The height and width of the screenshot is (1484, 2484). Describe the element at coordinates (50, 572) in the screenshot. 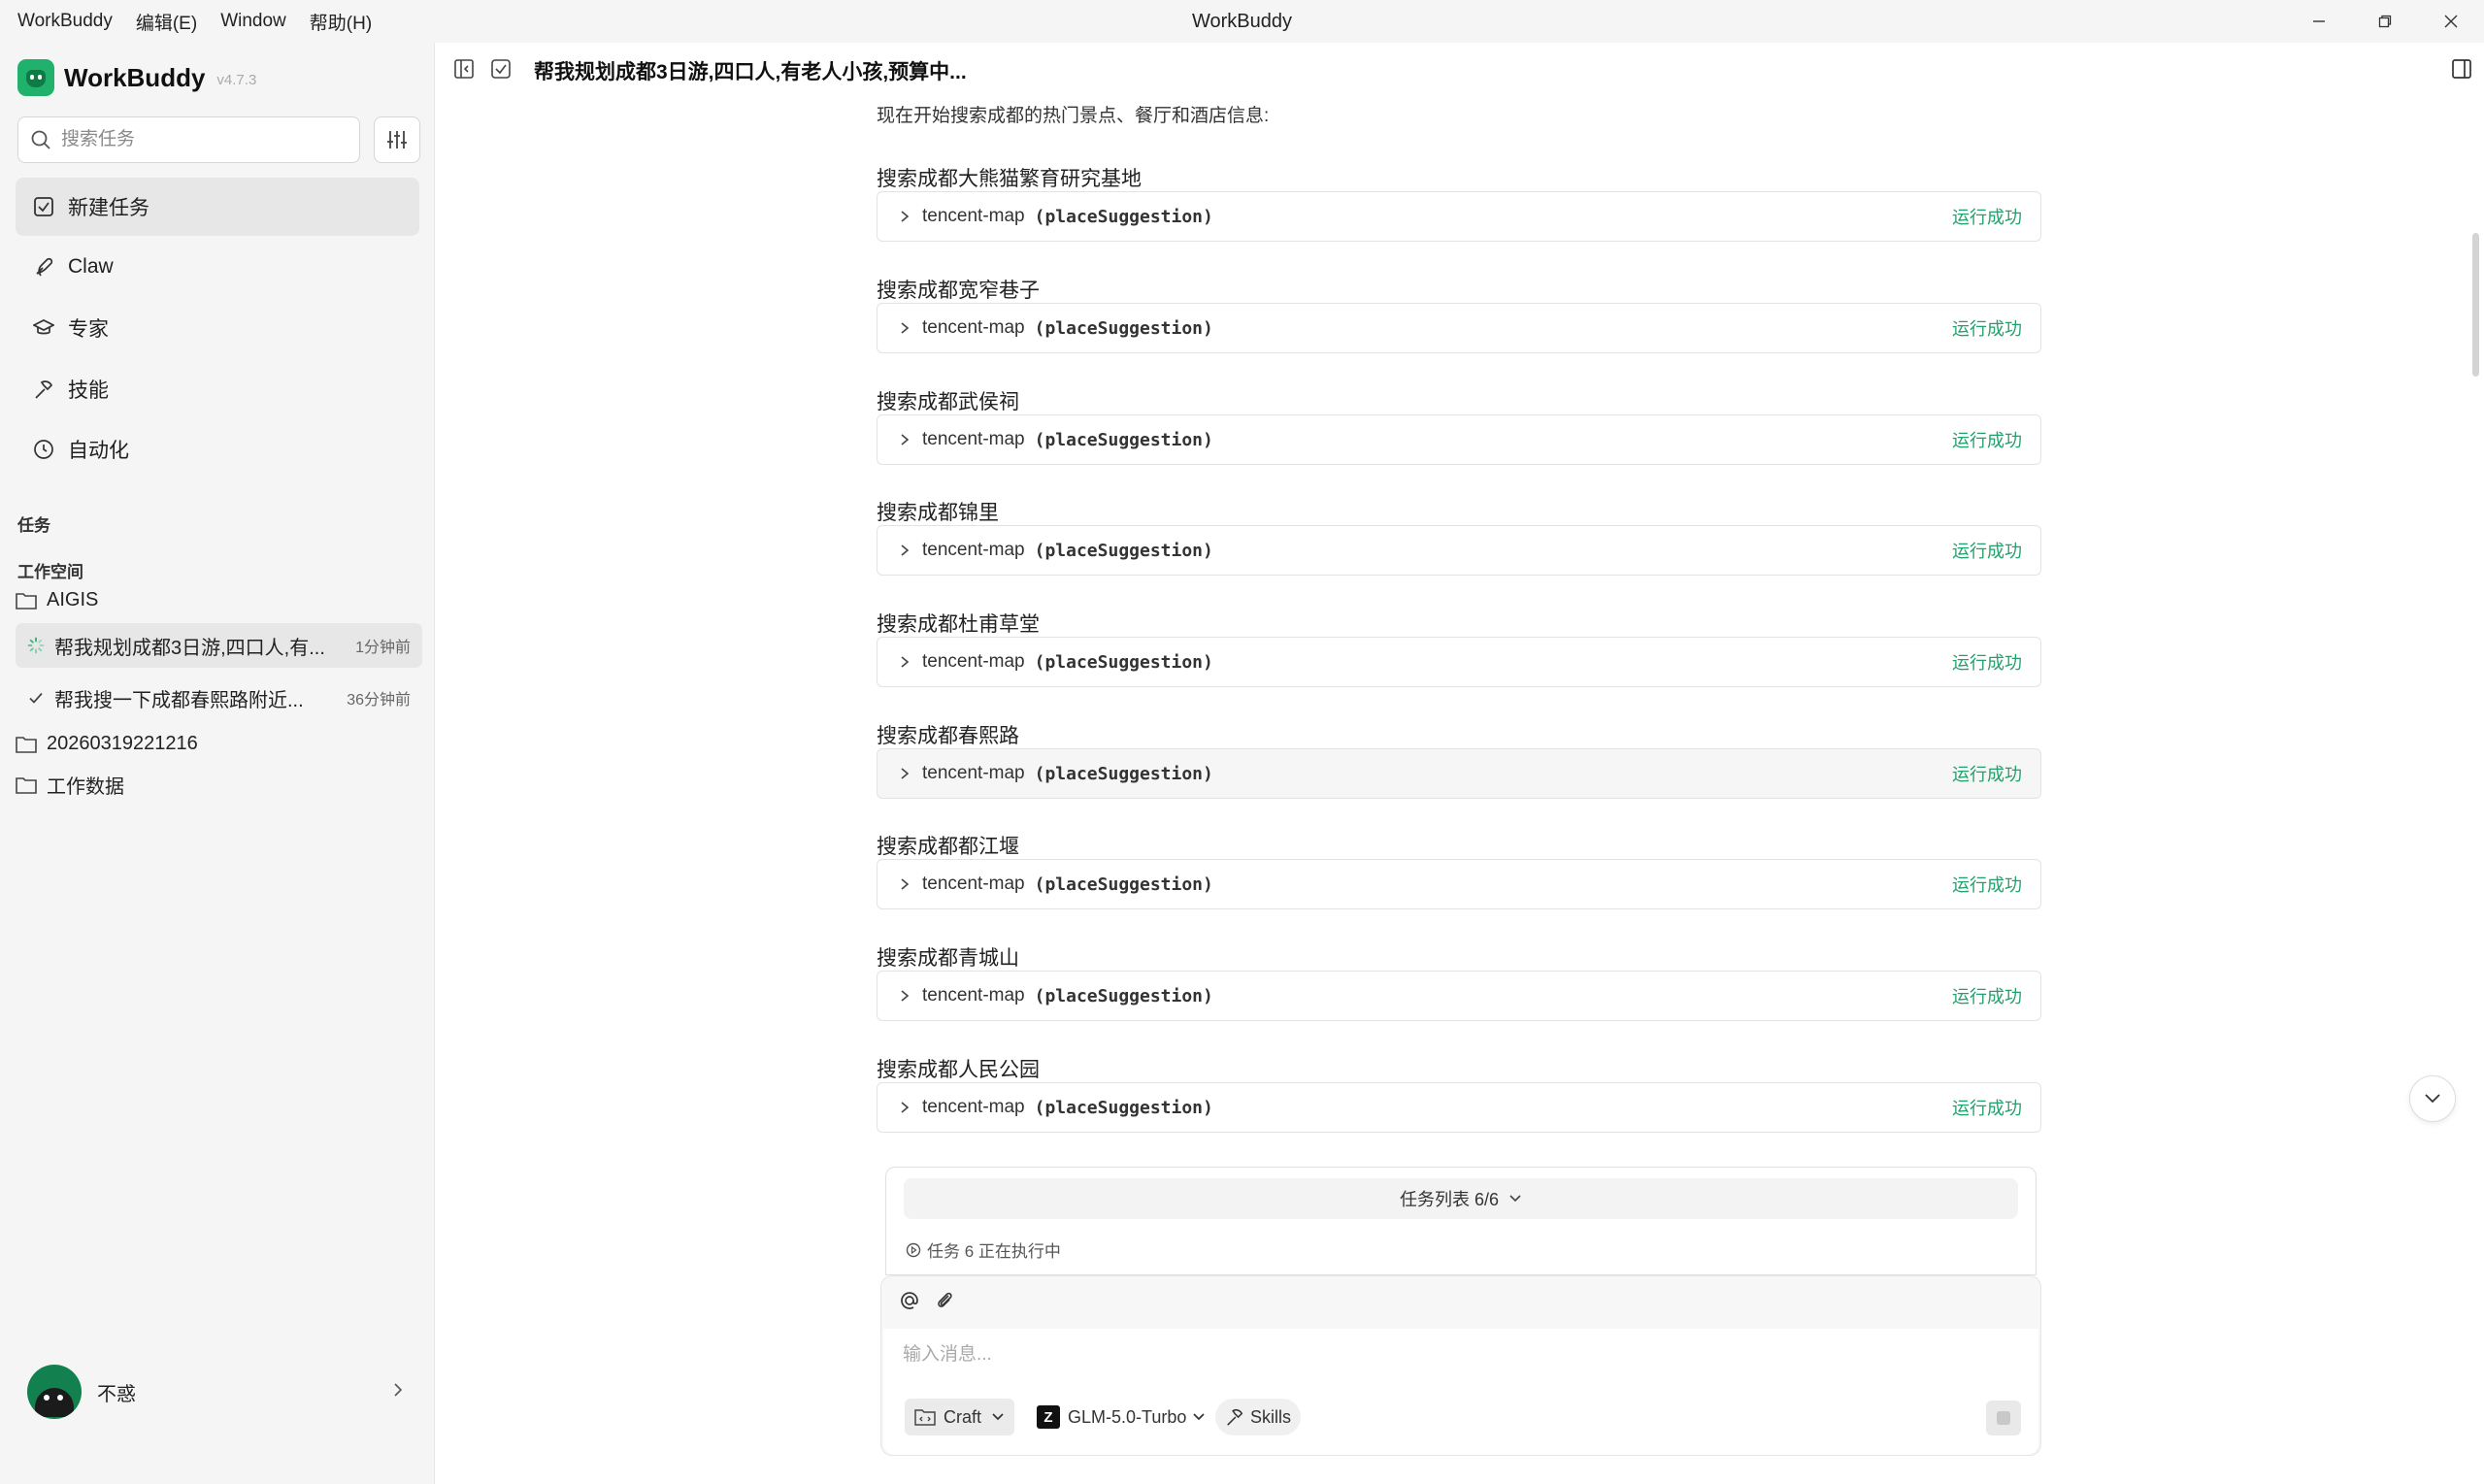

I see `workspace-heading: 工作空间` at that location.